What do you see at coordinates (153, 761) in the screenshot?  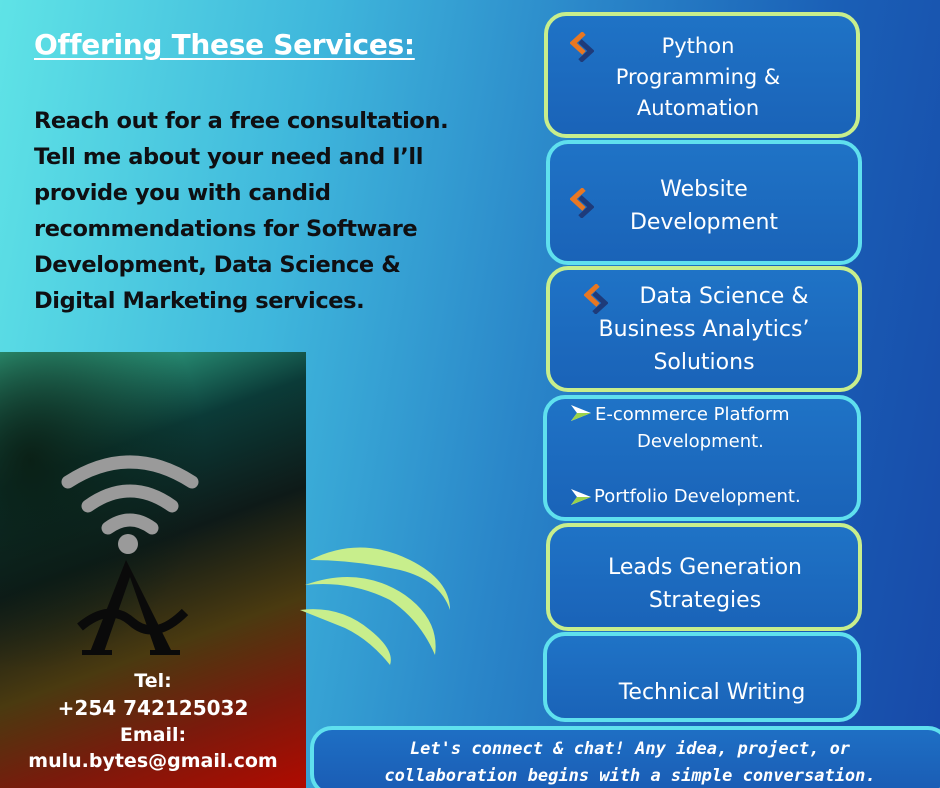 I see `email-address: mulu.bytes@gmail.com` at bounding box center [153, 761].